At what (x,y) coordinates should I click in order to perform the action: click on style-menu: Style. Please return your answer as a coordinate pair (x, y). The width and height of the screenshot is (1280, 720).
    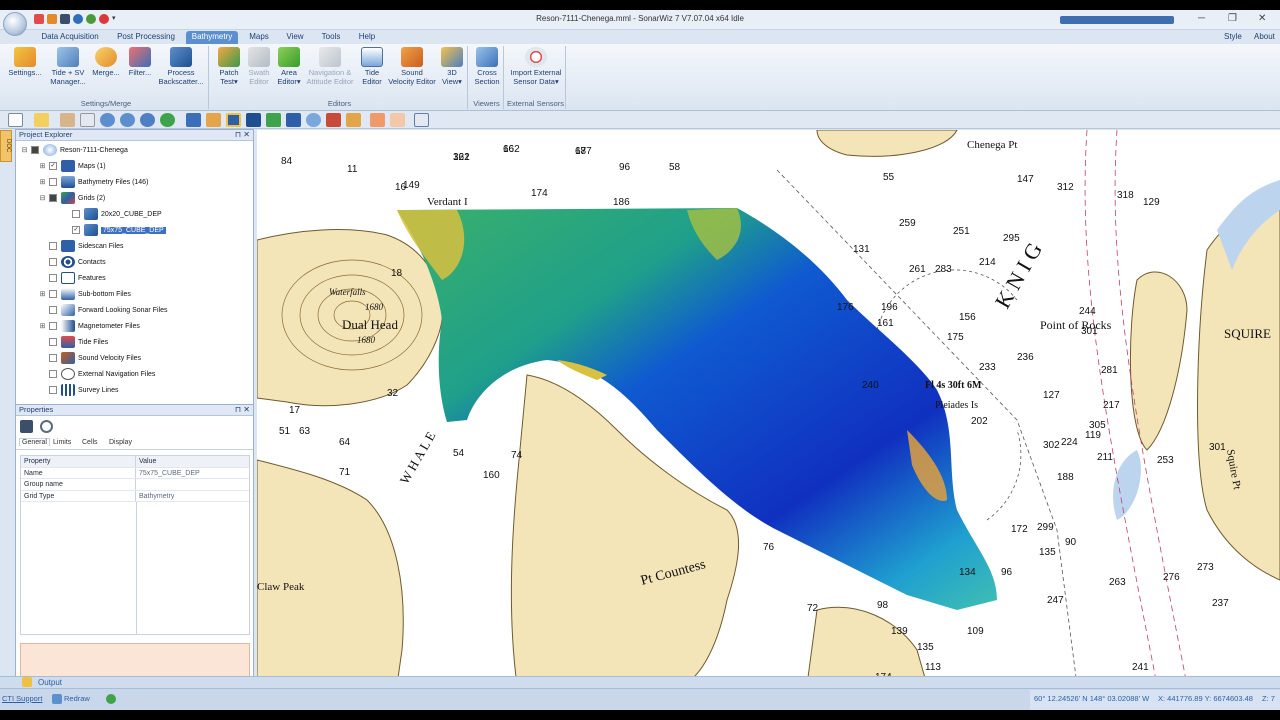
    Looking at the image, I should click on (1233, 36).